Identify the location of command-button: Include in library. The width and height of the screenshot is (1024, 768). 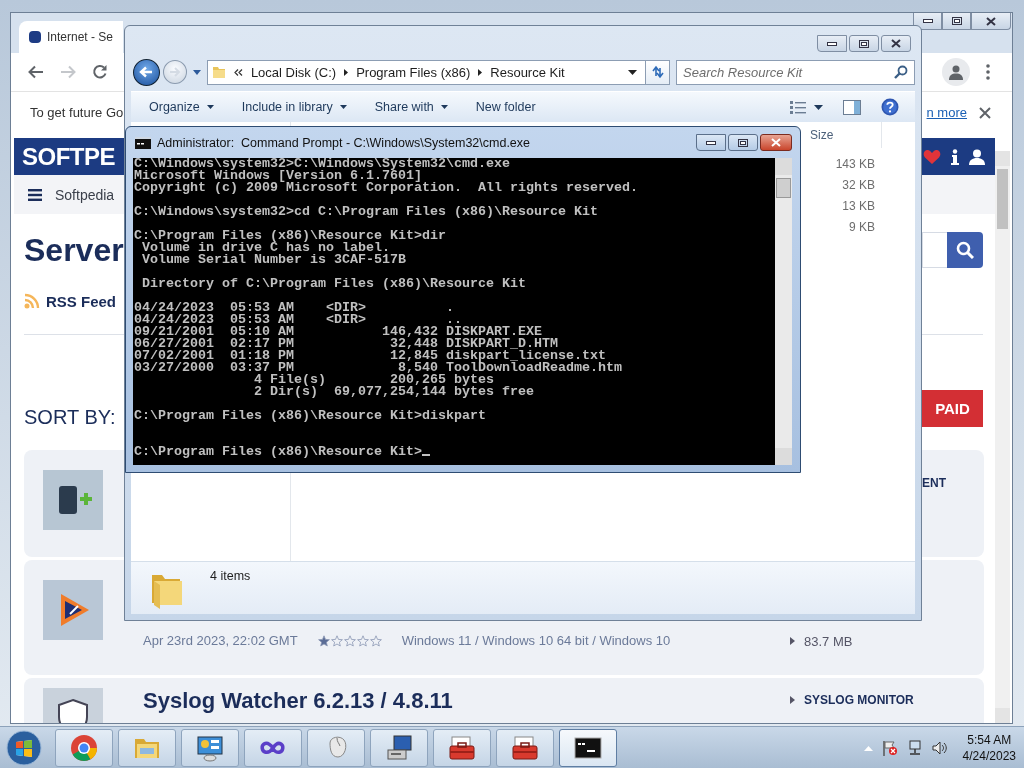
(294, 107).